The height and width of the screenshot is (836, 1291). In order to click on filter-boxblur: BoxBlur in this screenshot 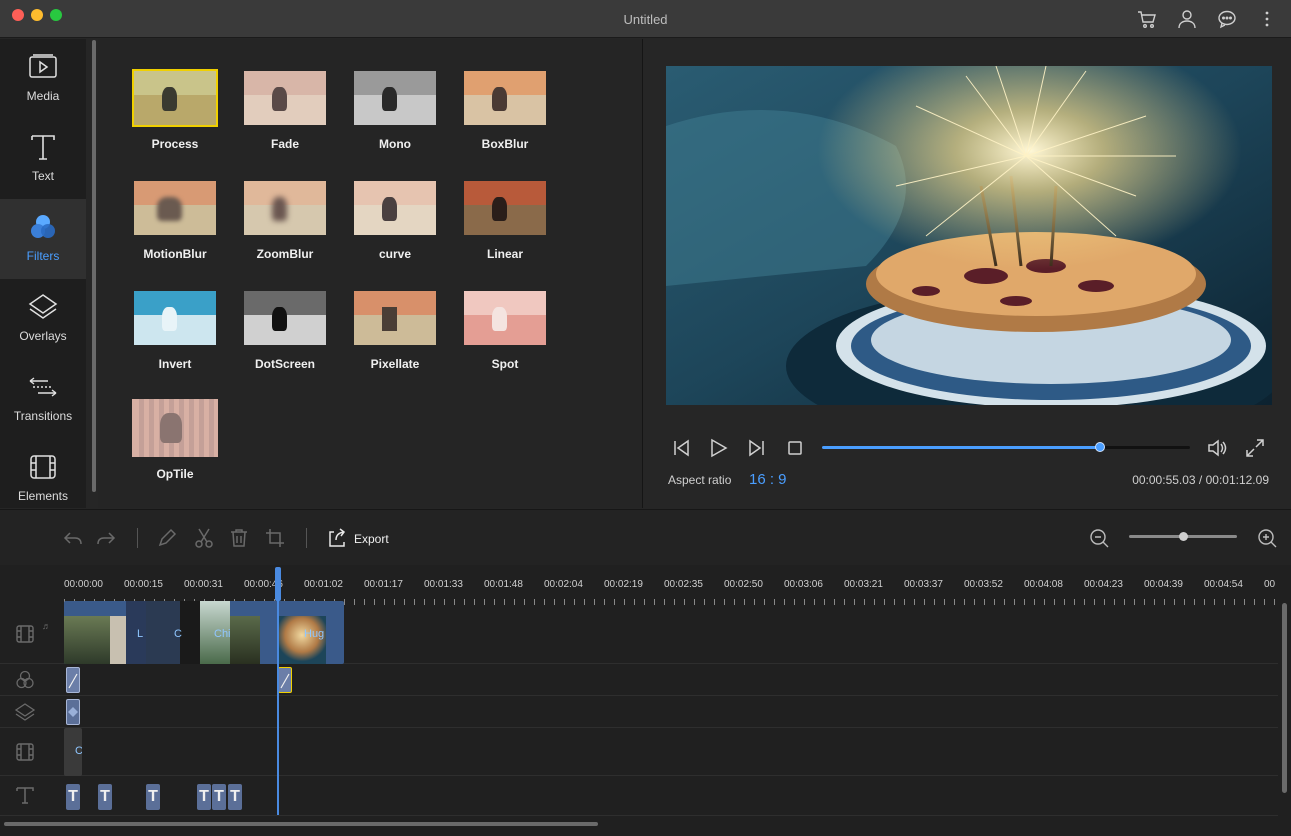, I will do `click(505, 115)`.